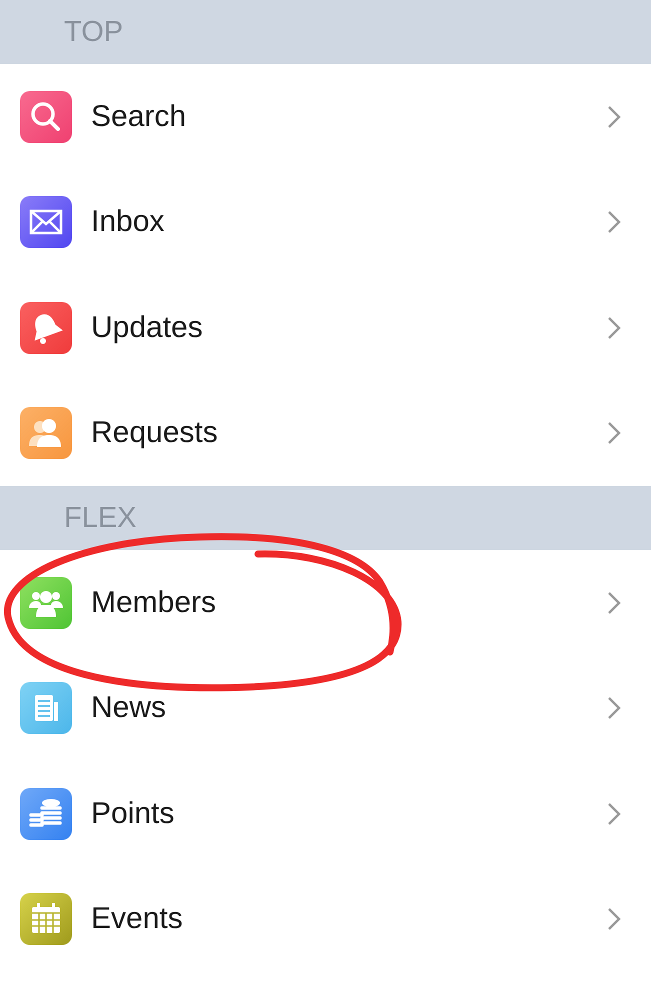 The height and width of the screenshot is (1000, 651). Describe the element at coordinates (325, 222) in the screenshot. I see `menu-item: Inbox` at that location.